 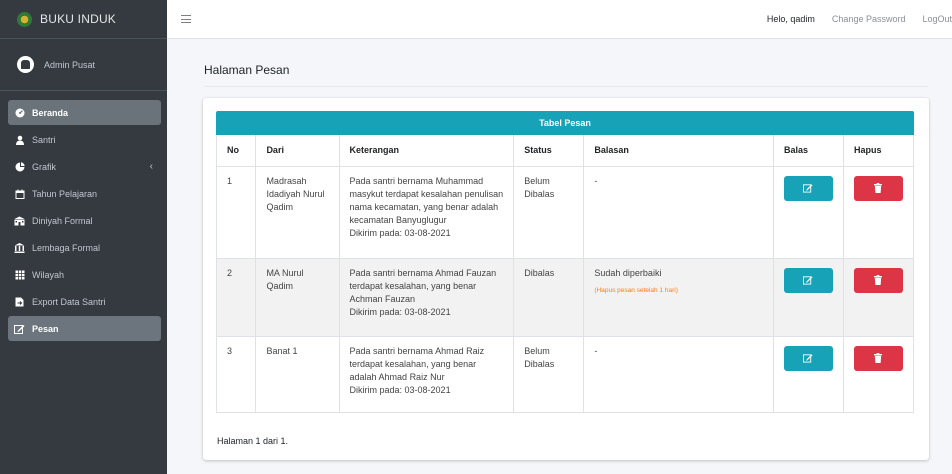 What do you see at coordinates (426, 151) in the screenshot?
I see `header-keterangan: Keterangan` at bounding box center [426, 151].